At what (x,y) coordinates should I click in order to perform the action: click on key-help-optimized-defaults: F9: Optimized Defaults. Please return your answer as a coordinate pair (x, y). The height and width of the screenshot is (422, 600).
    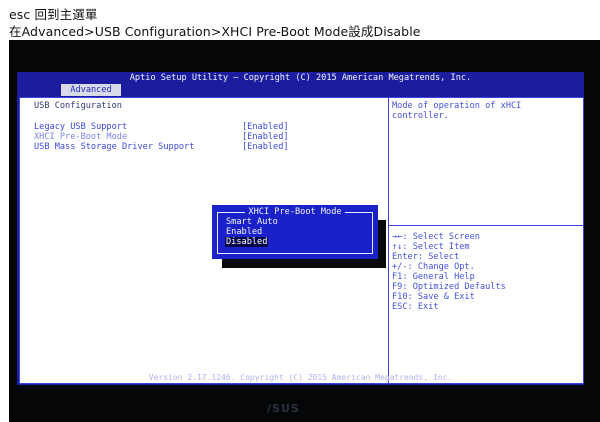
    Looking at the image, I should click on (449, 287).